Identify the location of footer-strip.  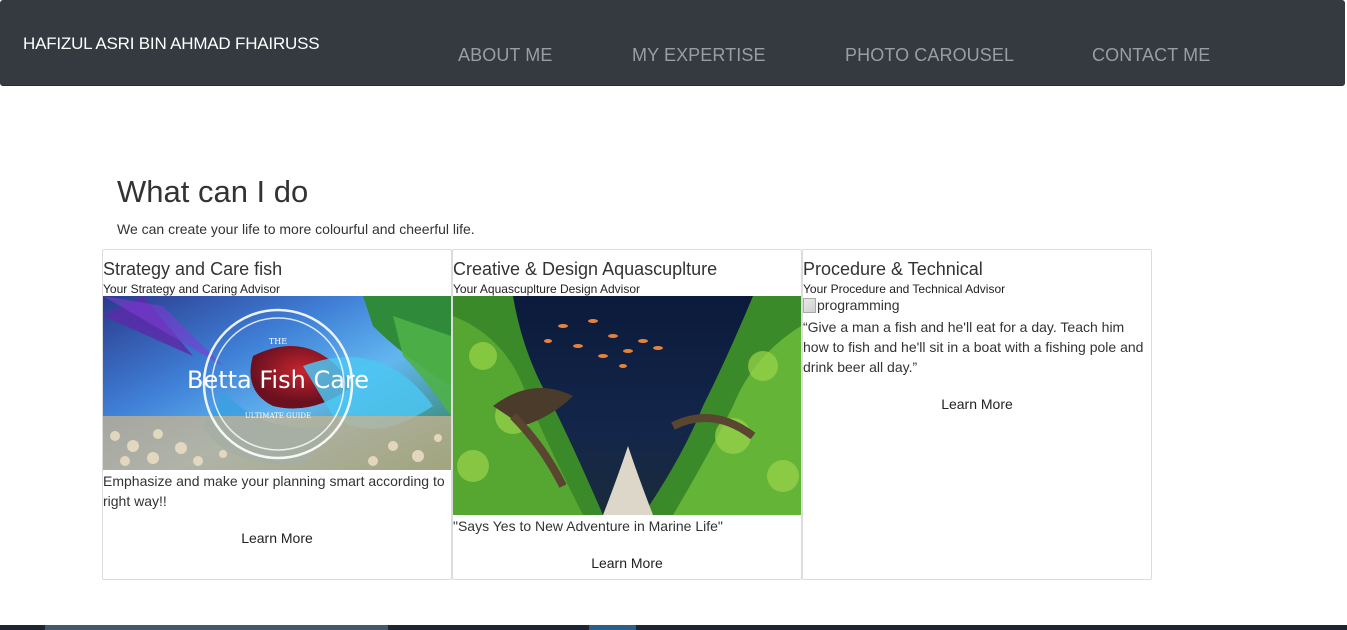
(673, 627).